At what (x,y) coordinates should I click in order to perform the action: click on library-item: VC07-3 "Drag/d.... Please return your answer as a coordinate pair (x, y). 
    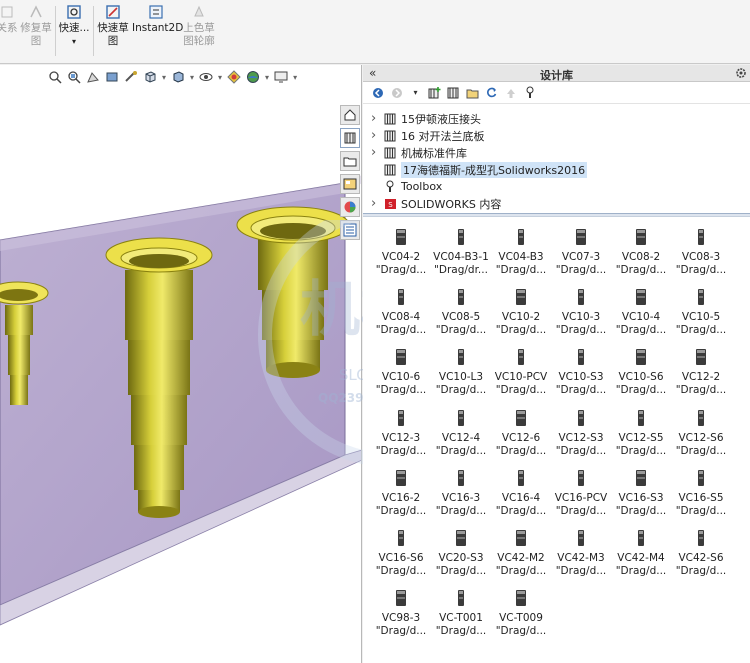
    Looking at the image, I should click on (581, 255).